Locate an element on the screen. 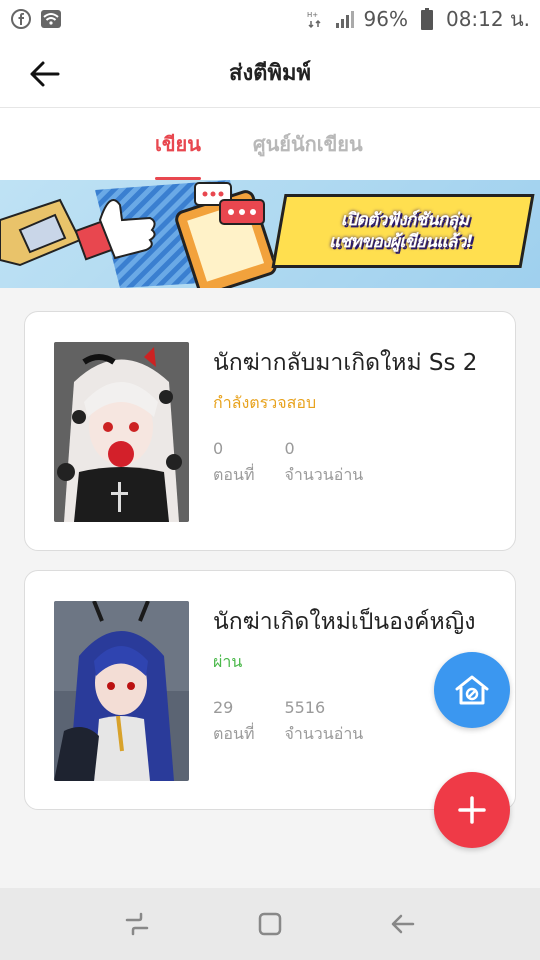  add-novel-button is located at coordinates (472, 810).